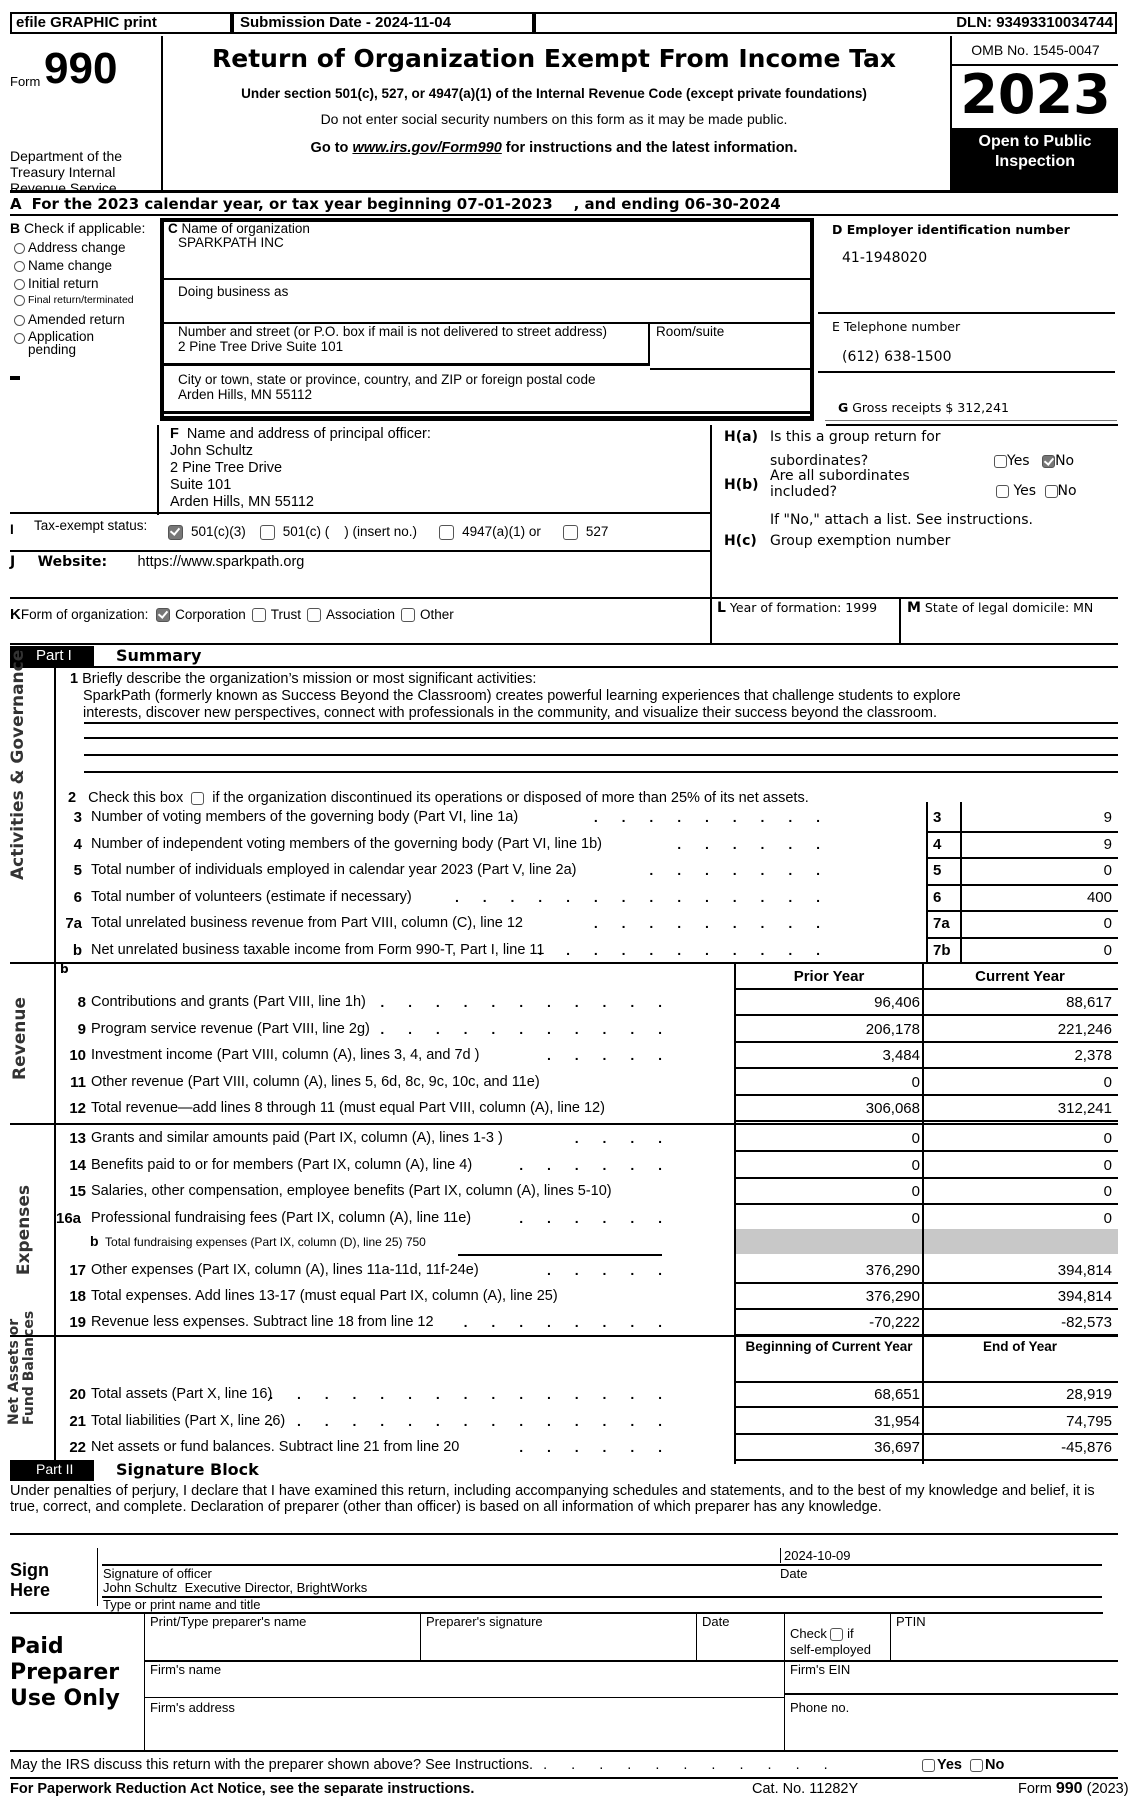 This screenshot has width=1129, height=1802. I want to click on hb-no-checkbox, so click(1051, 491).